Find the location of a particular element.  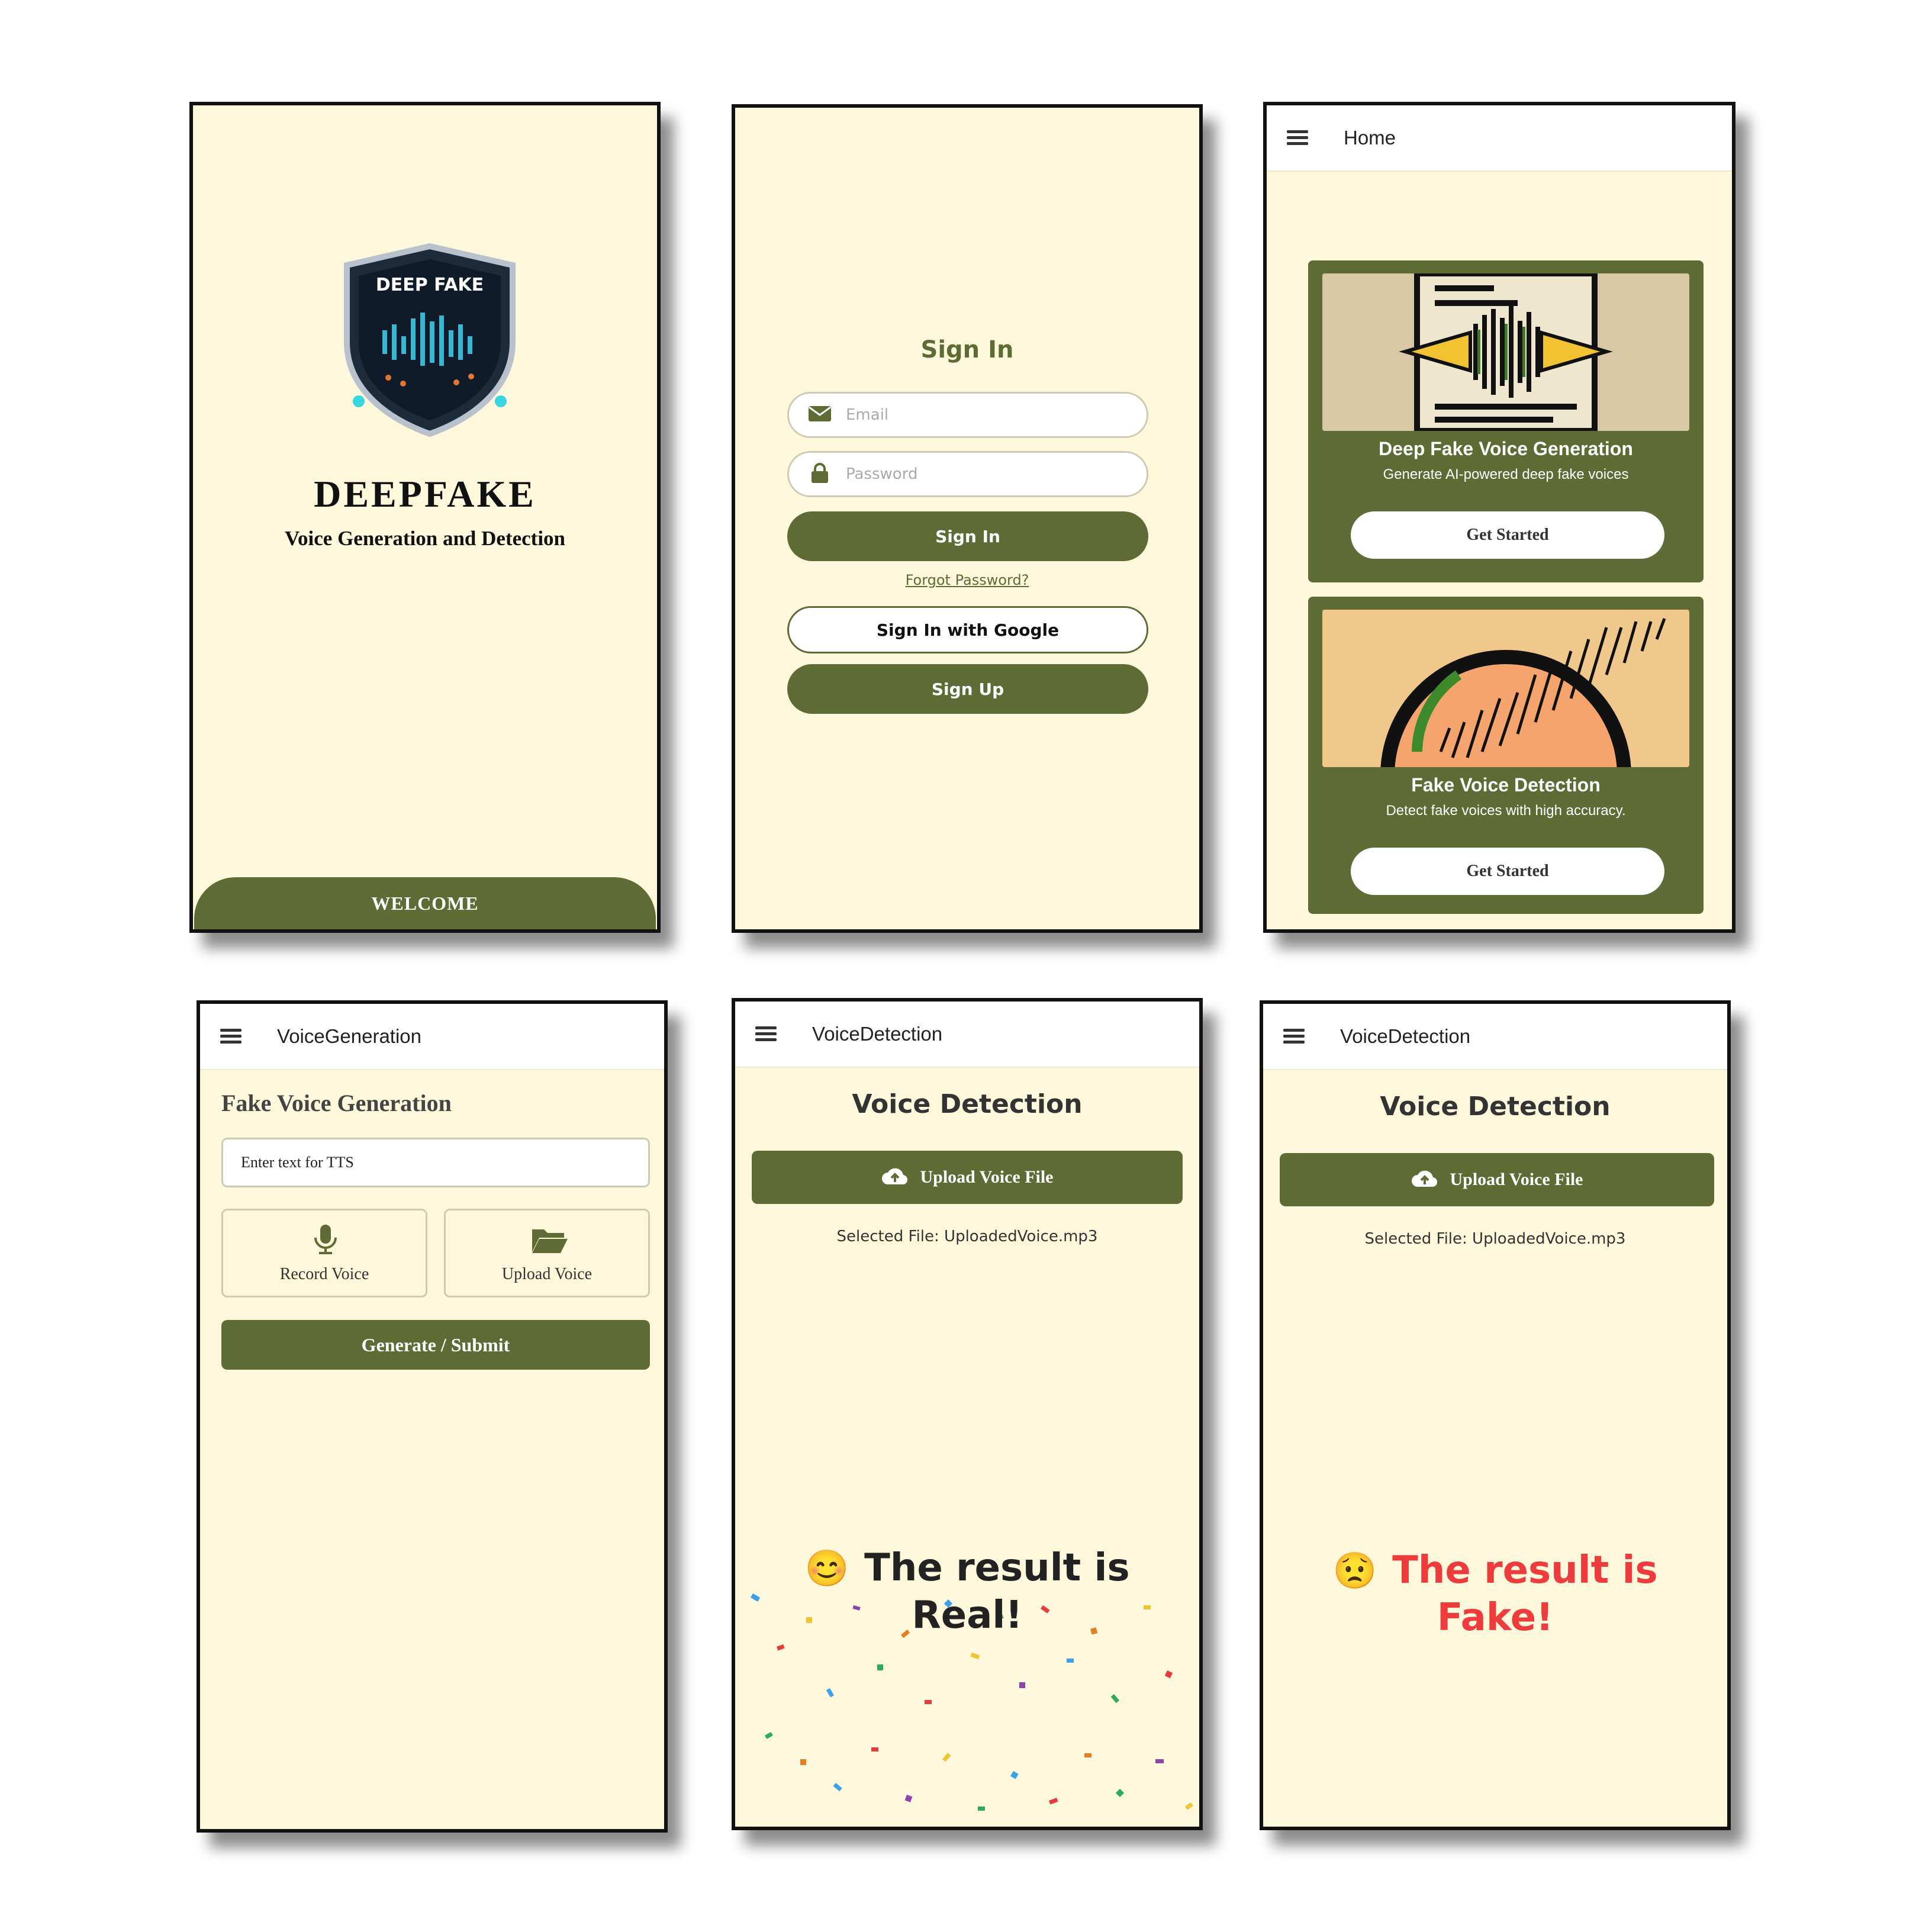

app-logo: DEEP FAKE is located at coordinates (429, 339).